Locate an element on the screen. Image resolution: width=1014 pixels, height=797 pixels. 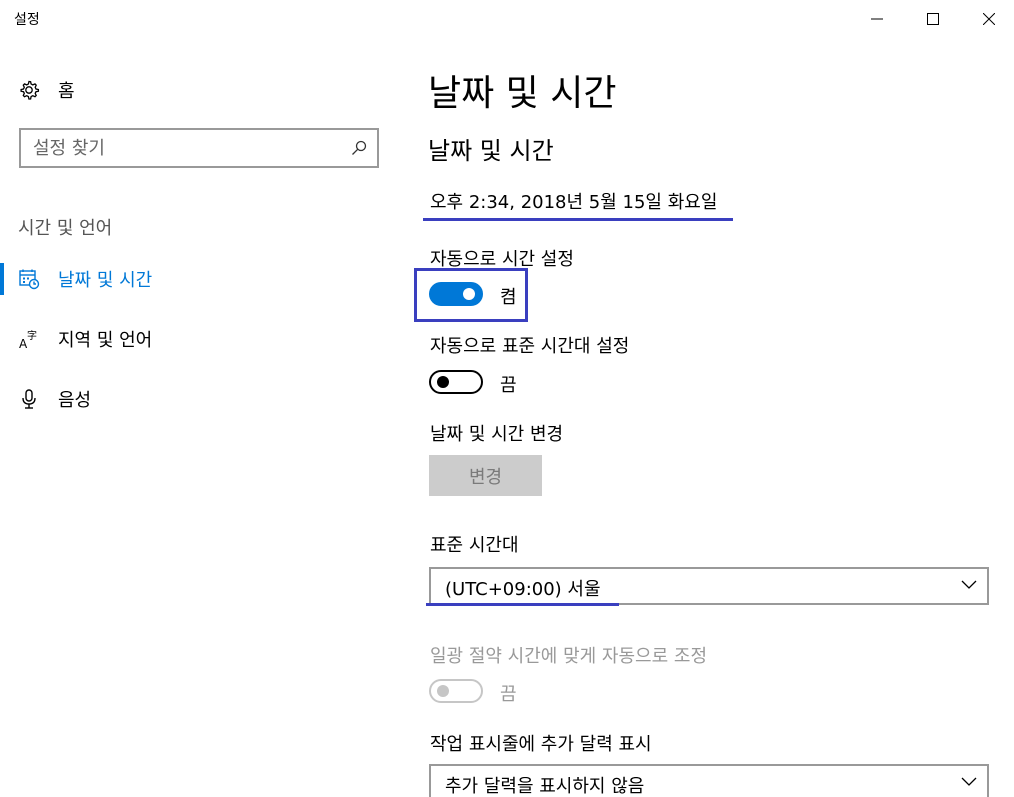
auto-time-state: 켬 is located at coordinates (508, 297).